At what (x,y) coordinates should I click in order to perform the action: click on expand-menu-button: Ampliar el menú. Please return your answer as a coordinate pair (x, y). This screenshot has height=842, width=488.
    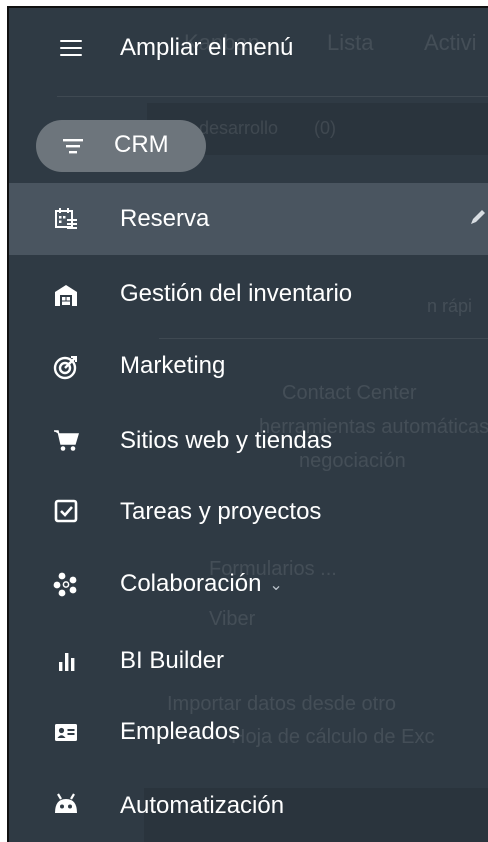
    Looking at the image, I should click on (248, 48).